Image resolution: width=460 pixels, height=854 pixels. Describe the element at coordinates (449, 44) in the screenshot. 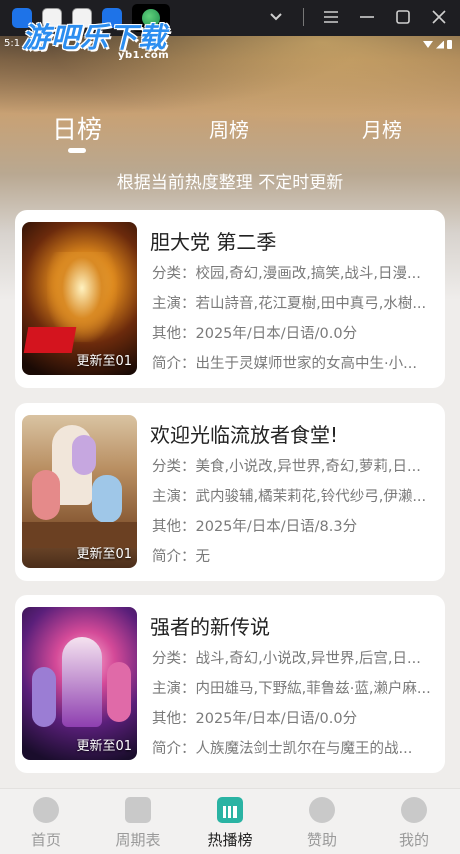

I see `battery-icon` at that location.